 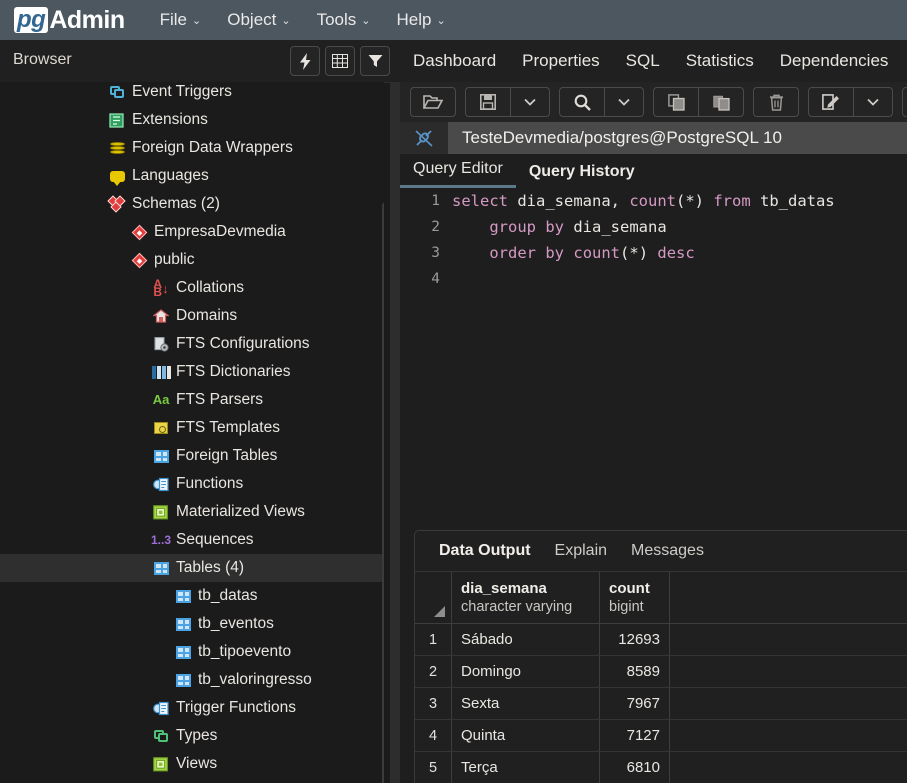 I want to click on tree-item-tb-tipoevento: tb_tipoevento, so click(x=192, y=652).